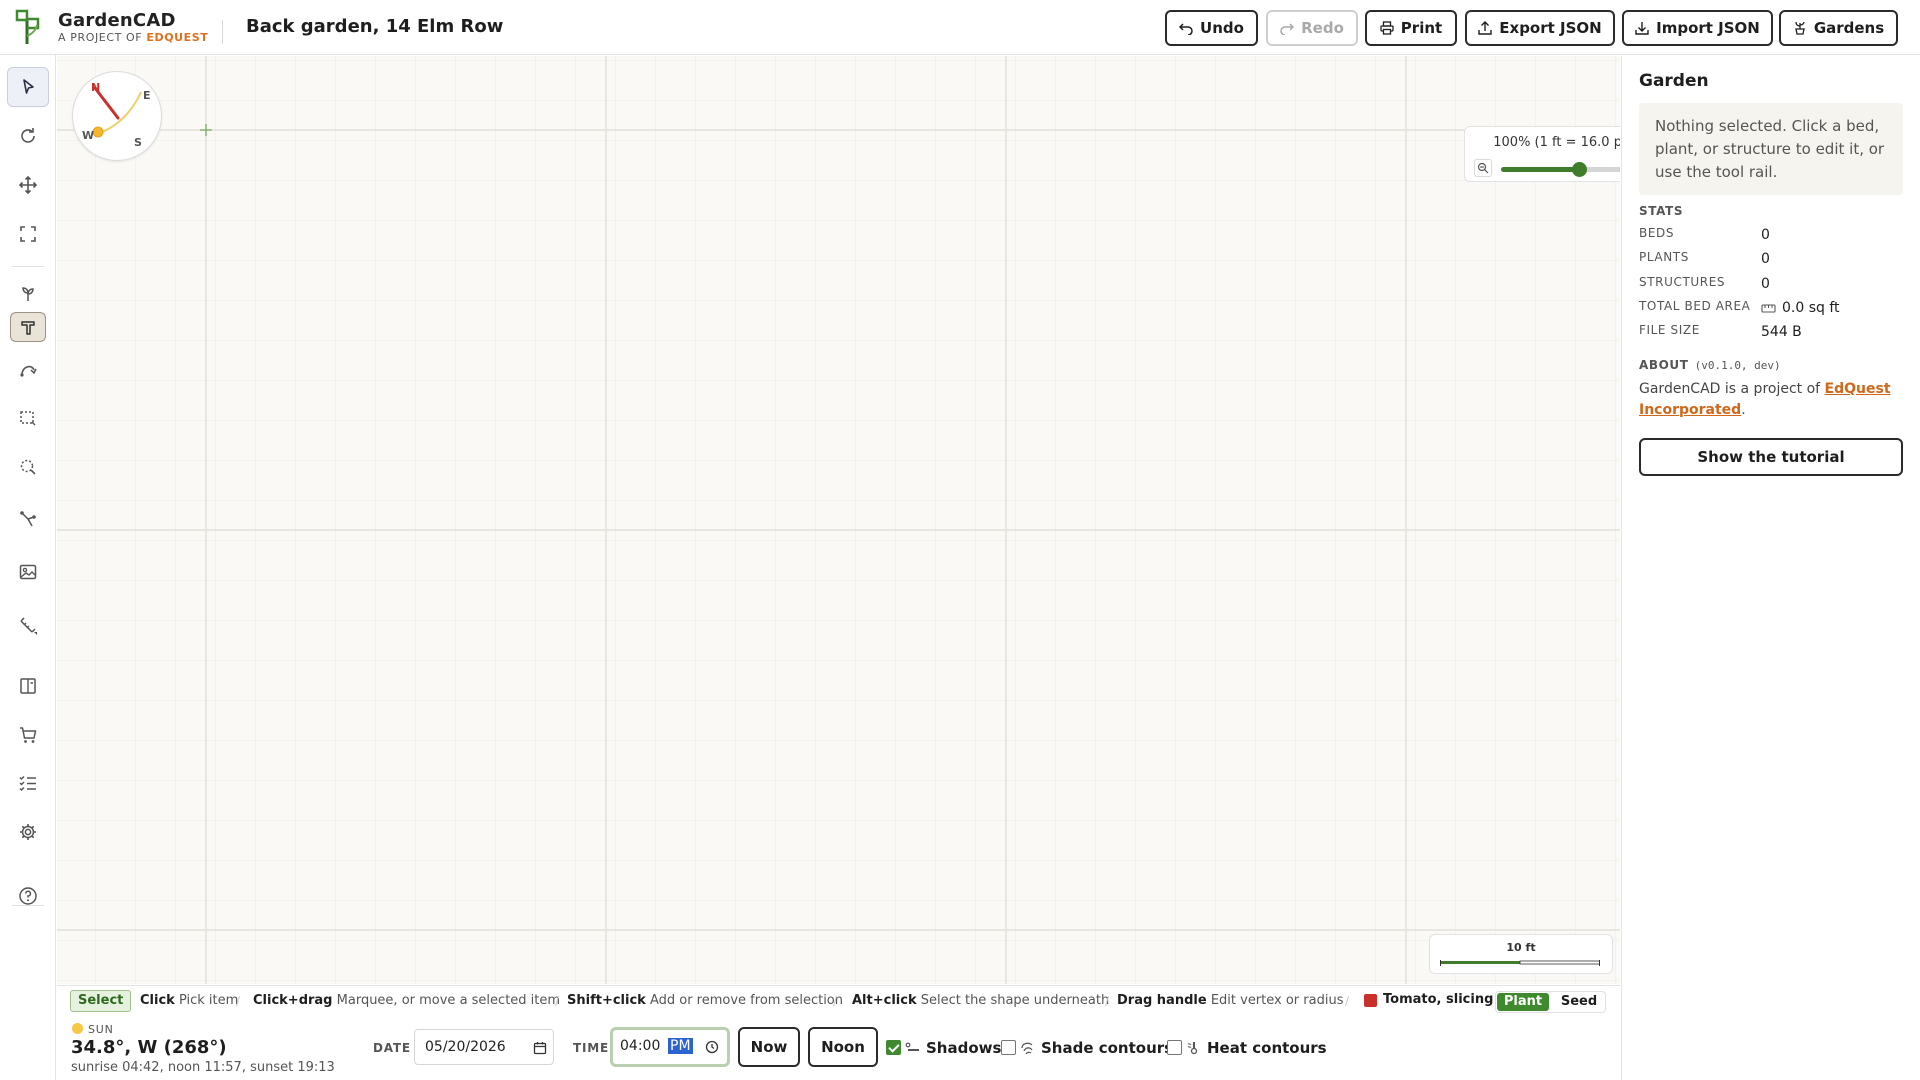  Describe the element at coordinates (1771, 457) in the screenshot. I see `show-tutorial-button: Show the tutorial` at that location.